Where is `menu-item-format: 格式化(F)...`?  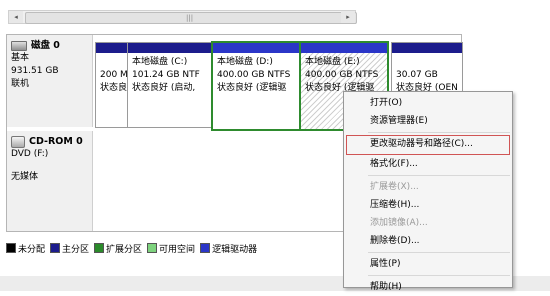
menu-item-format: 格式化(F)... is located at coordinates (428, 164).